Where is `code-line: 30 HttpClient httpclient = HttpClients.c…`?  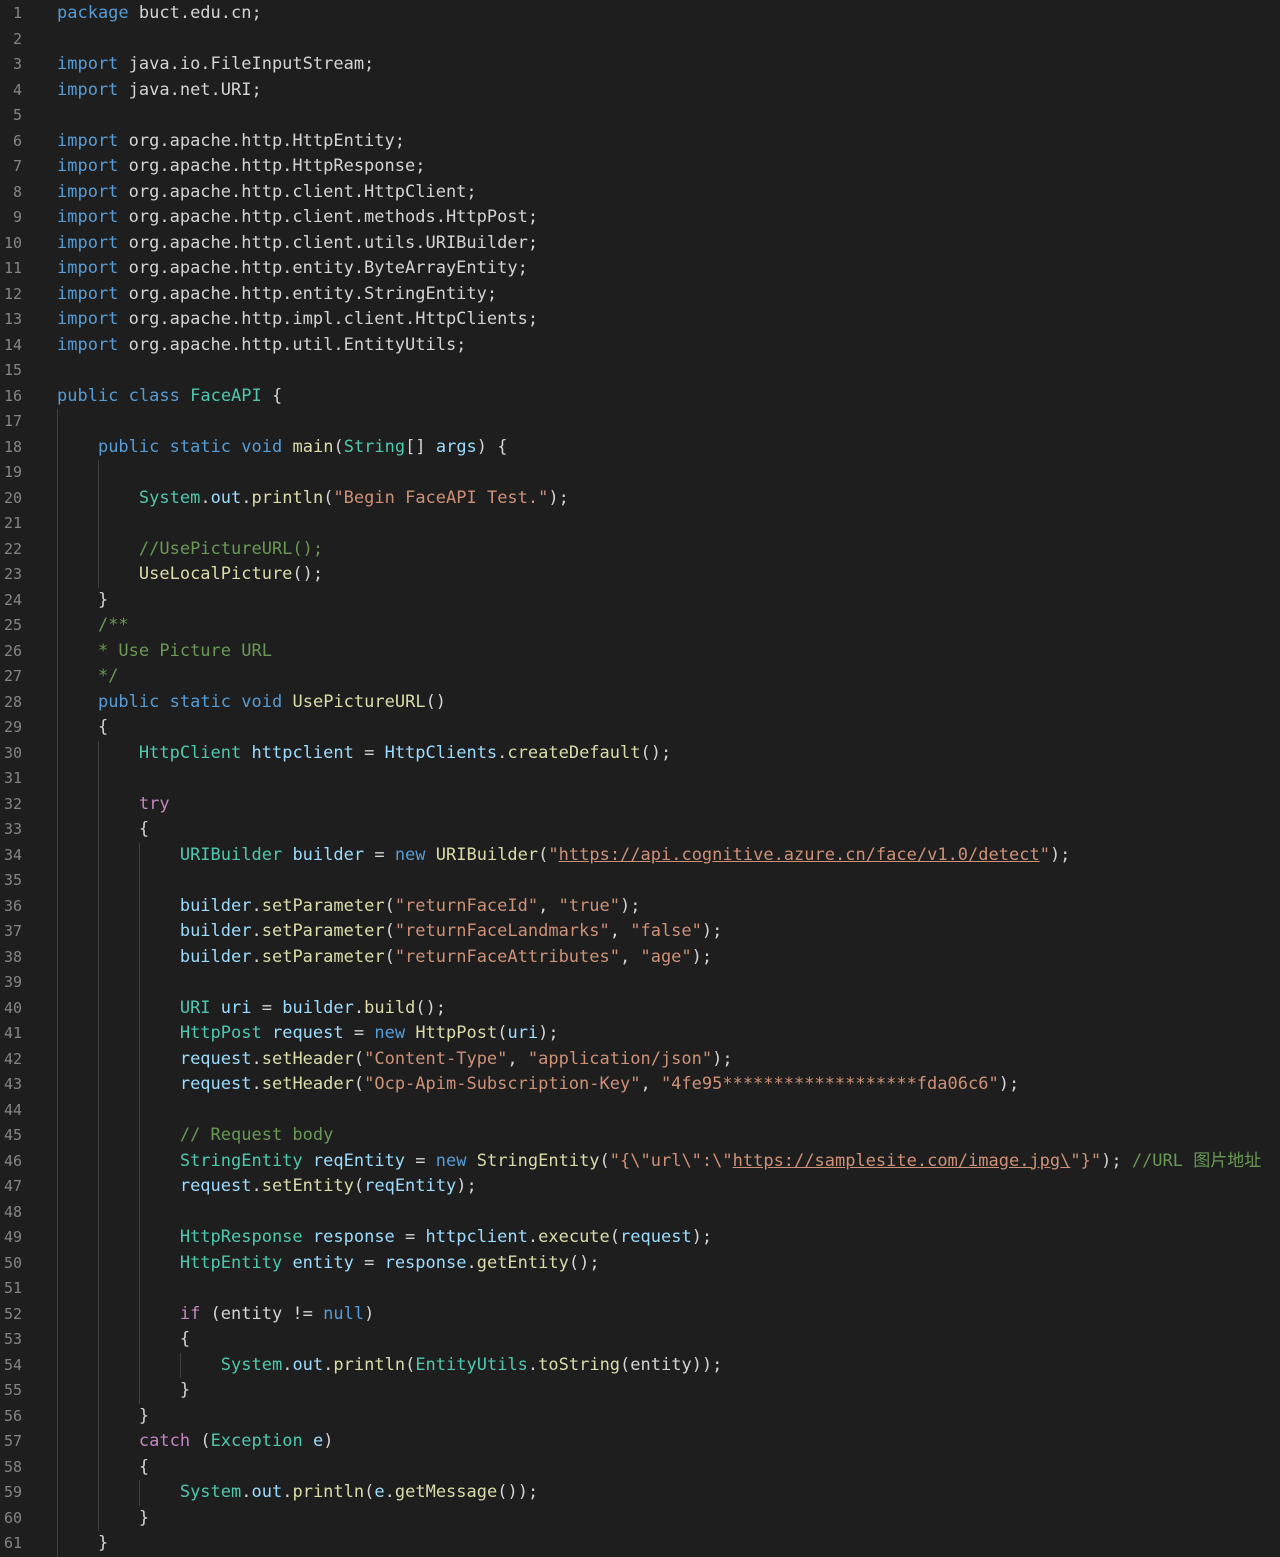 code-line: 30 HttpClient httpclient = HttpClients.c… is located at coordinates (640, 753).